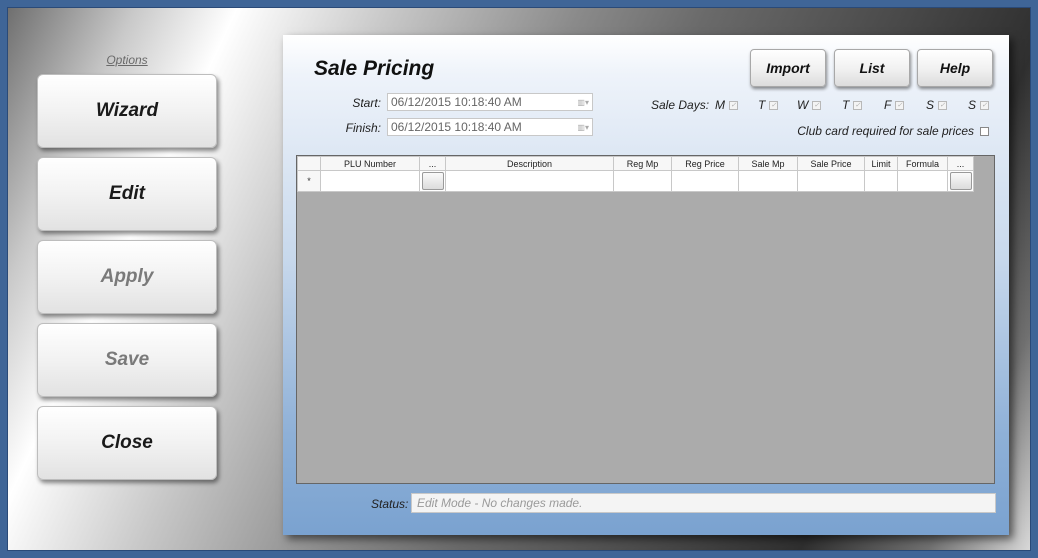 This screenshot has width=1038, height=558. Describe the element at coordinates (726, 105) in the screenshot. I see `sale-day-monday: M ✓` at that location.